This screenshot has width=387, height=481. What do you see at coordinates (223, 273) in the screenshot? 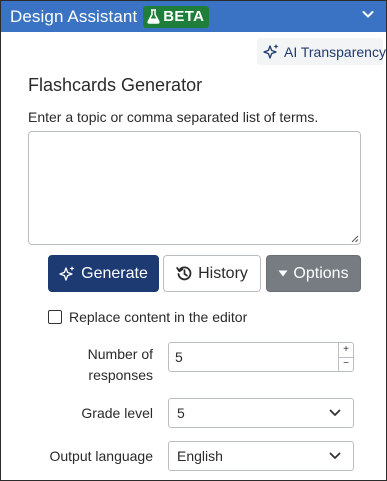
I see `history-label: History` at bounding box center [223, 273].